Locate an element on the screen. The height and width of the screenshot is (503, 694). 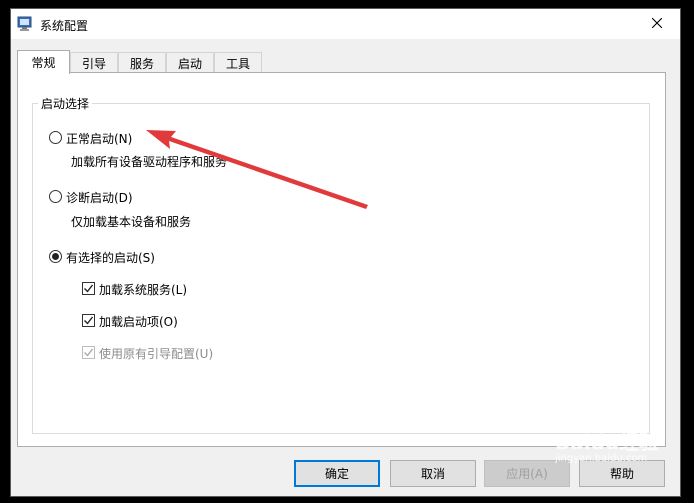
button-label: 应用(A) is located at coordinates (527, 474).